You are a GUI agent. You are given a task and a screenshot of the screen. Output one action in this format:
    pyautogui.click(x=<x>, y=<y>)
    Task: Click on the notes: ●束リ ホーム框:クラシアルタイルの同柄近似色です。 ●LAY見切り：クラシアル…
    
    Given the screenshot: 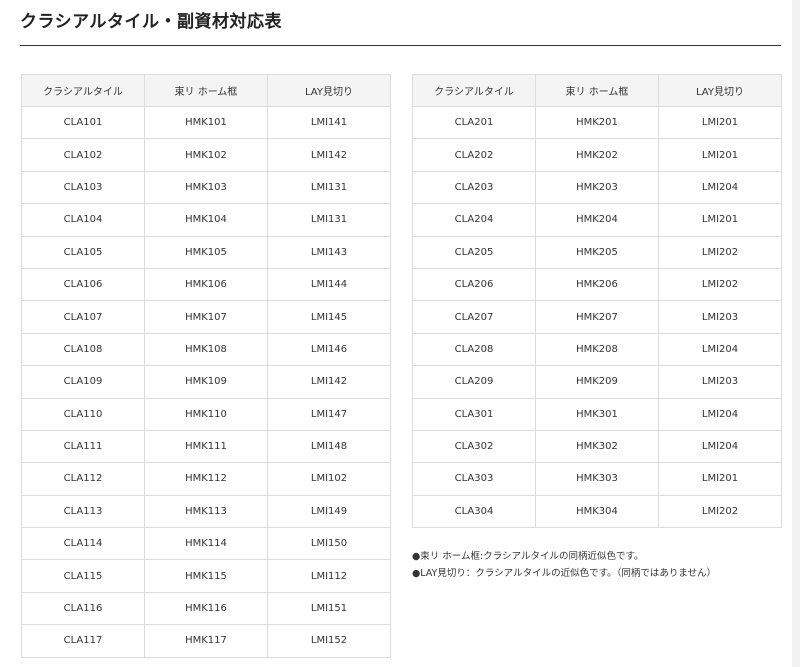 What is the action you would take?
    pyautogui.click(x=564, y=565)
    